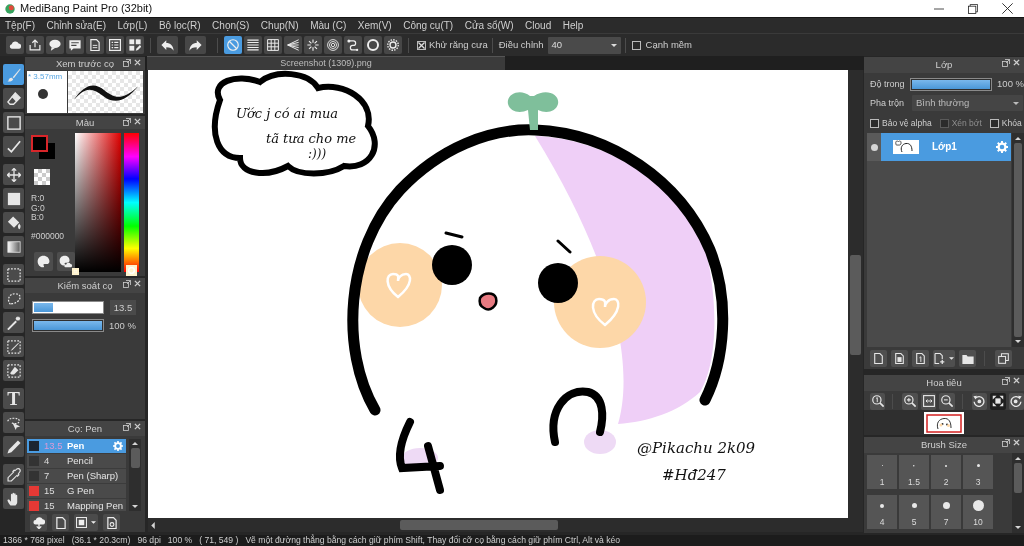 This screenshot has height=546, width=1024. Describe the element at coordinates (333, 45) in the screenshot. I see `concentric-ruler-button` at that location.